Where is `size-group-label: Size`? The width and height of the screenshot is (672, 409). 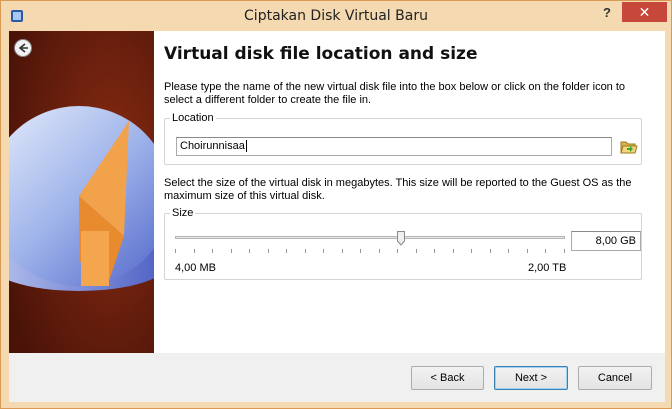
size-group-label: Size is located at coordinates (183, 213).